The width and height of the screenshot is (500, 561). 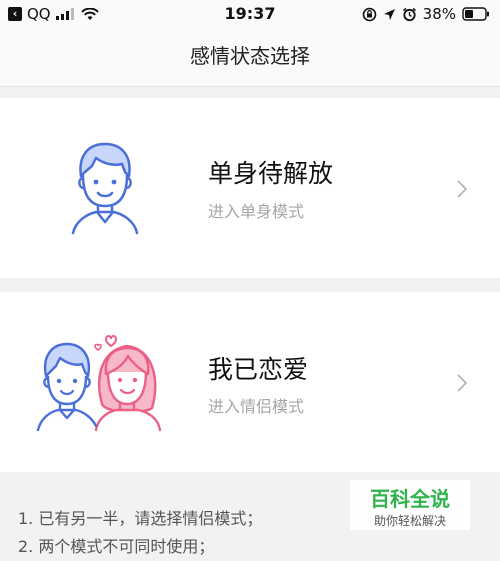 I want to click on orientation-lock-icon, so click(x=369, y=14).